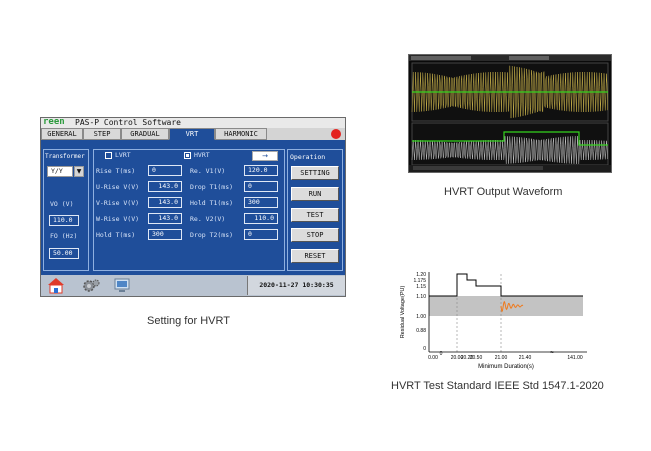  I want to click on fo-label: FO (Hz), so click(64, 236).